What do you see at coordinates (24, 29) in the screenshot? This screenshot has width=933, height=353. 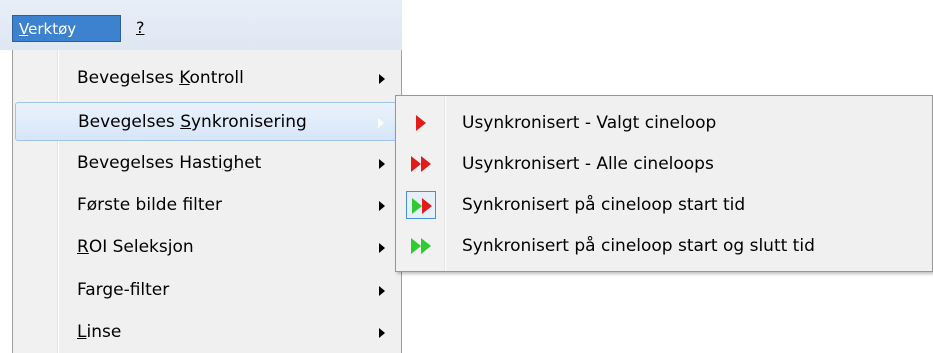 I see `menu-tools-ul: V` at bounding box center [24, 29].